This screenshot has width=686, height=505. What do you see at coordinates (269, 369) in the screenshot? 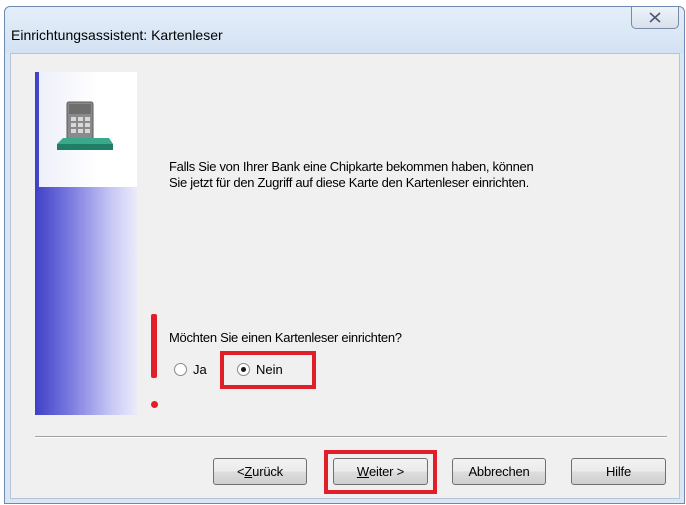
I see `radio-nein-label: Nein` at bounding box center [269, 369].